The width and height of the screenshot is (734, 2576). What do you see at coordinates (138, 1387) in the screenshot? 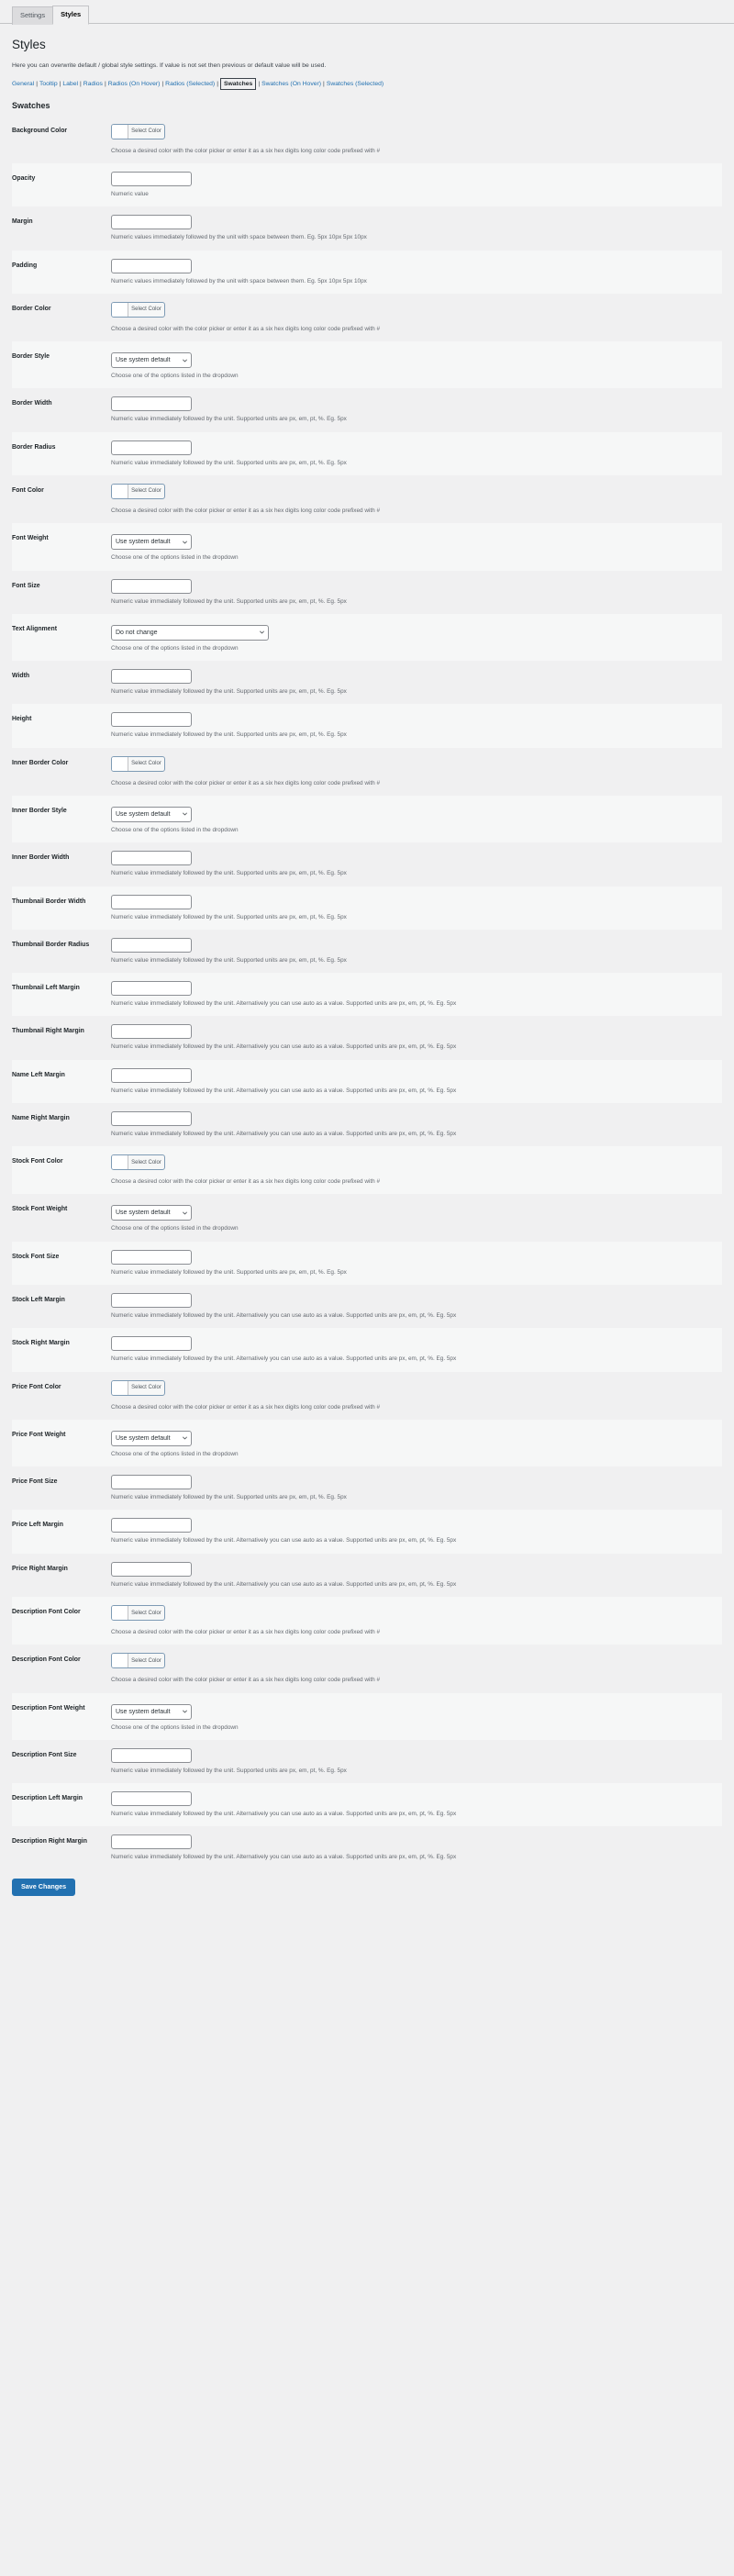
I see `select-color-button-price-font-color: Select Color` at bounding box center [138, 1387].